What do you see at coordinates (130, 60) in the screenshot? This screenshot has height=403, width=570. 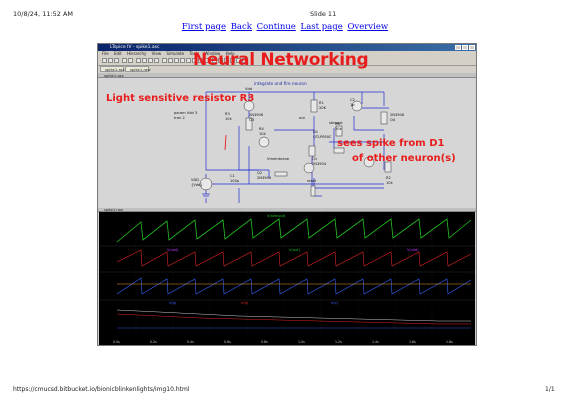 I see `halt-icon` at bounding box center [130, 60].